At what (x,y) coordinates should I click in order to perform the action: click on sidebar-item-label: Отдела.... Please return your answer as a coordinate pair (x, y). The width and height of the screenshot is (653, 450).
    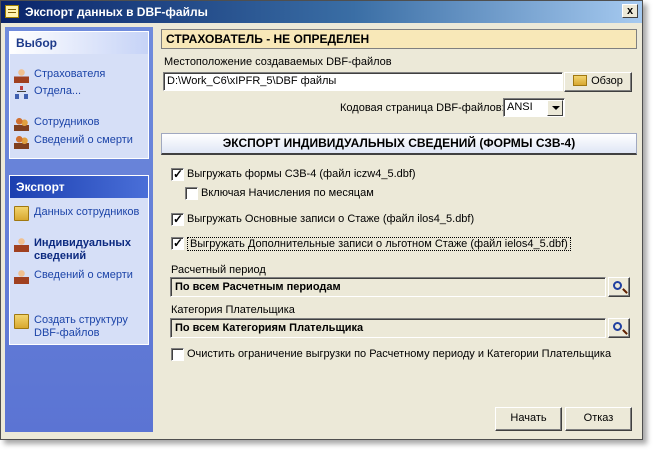
    Looking at the image, I should click on (58, 91).